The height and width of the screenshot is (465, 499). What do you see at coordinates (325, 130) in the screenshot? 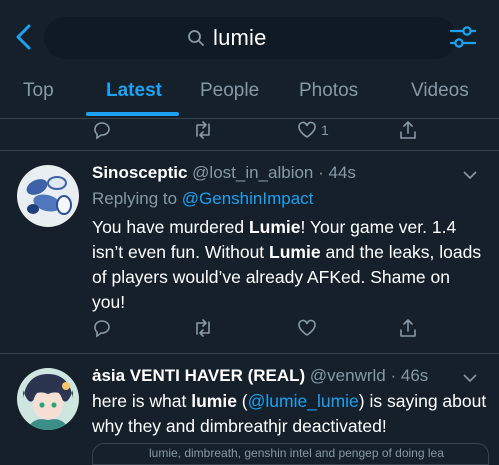
I see `like-count: 1` at bounding box center [325, 130].